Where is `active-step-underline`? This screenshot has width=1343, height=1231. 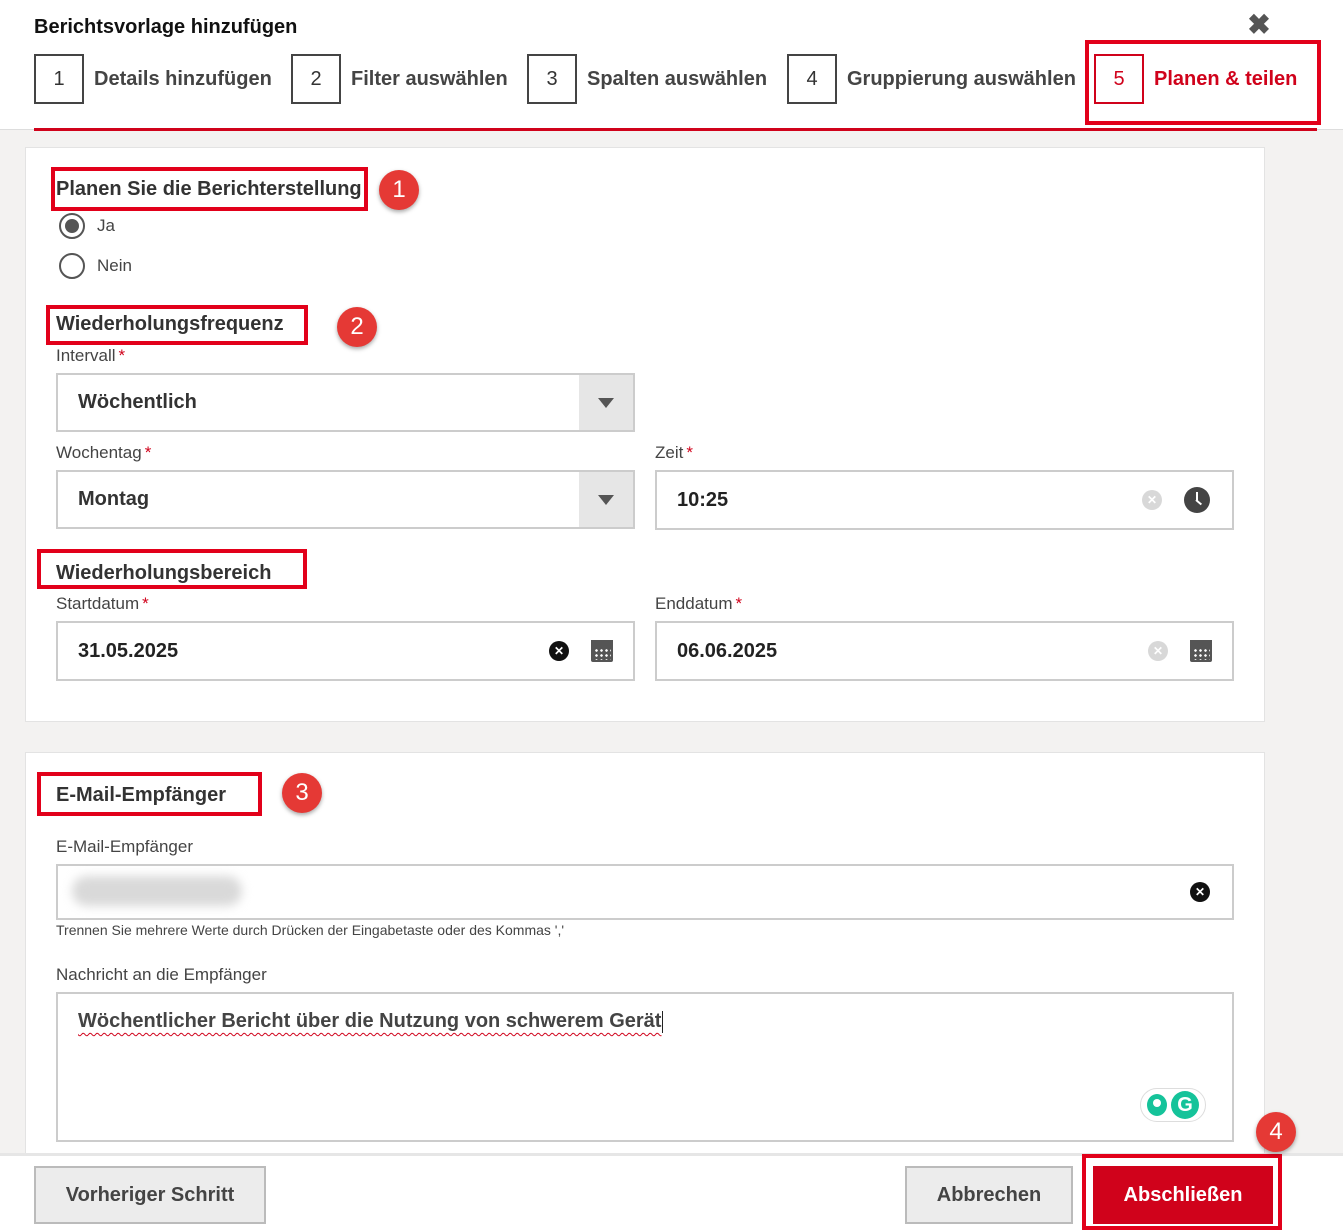
active-step-underline is located at coordinates (675, 129).